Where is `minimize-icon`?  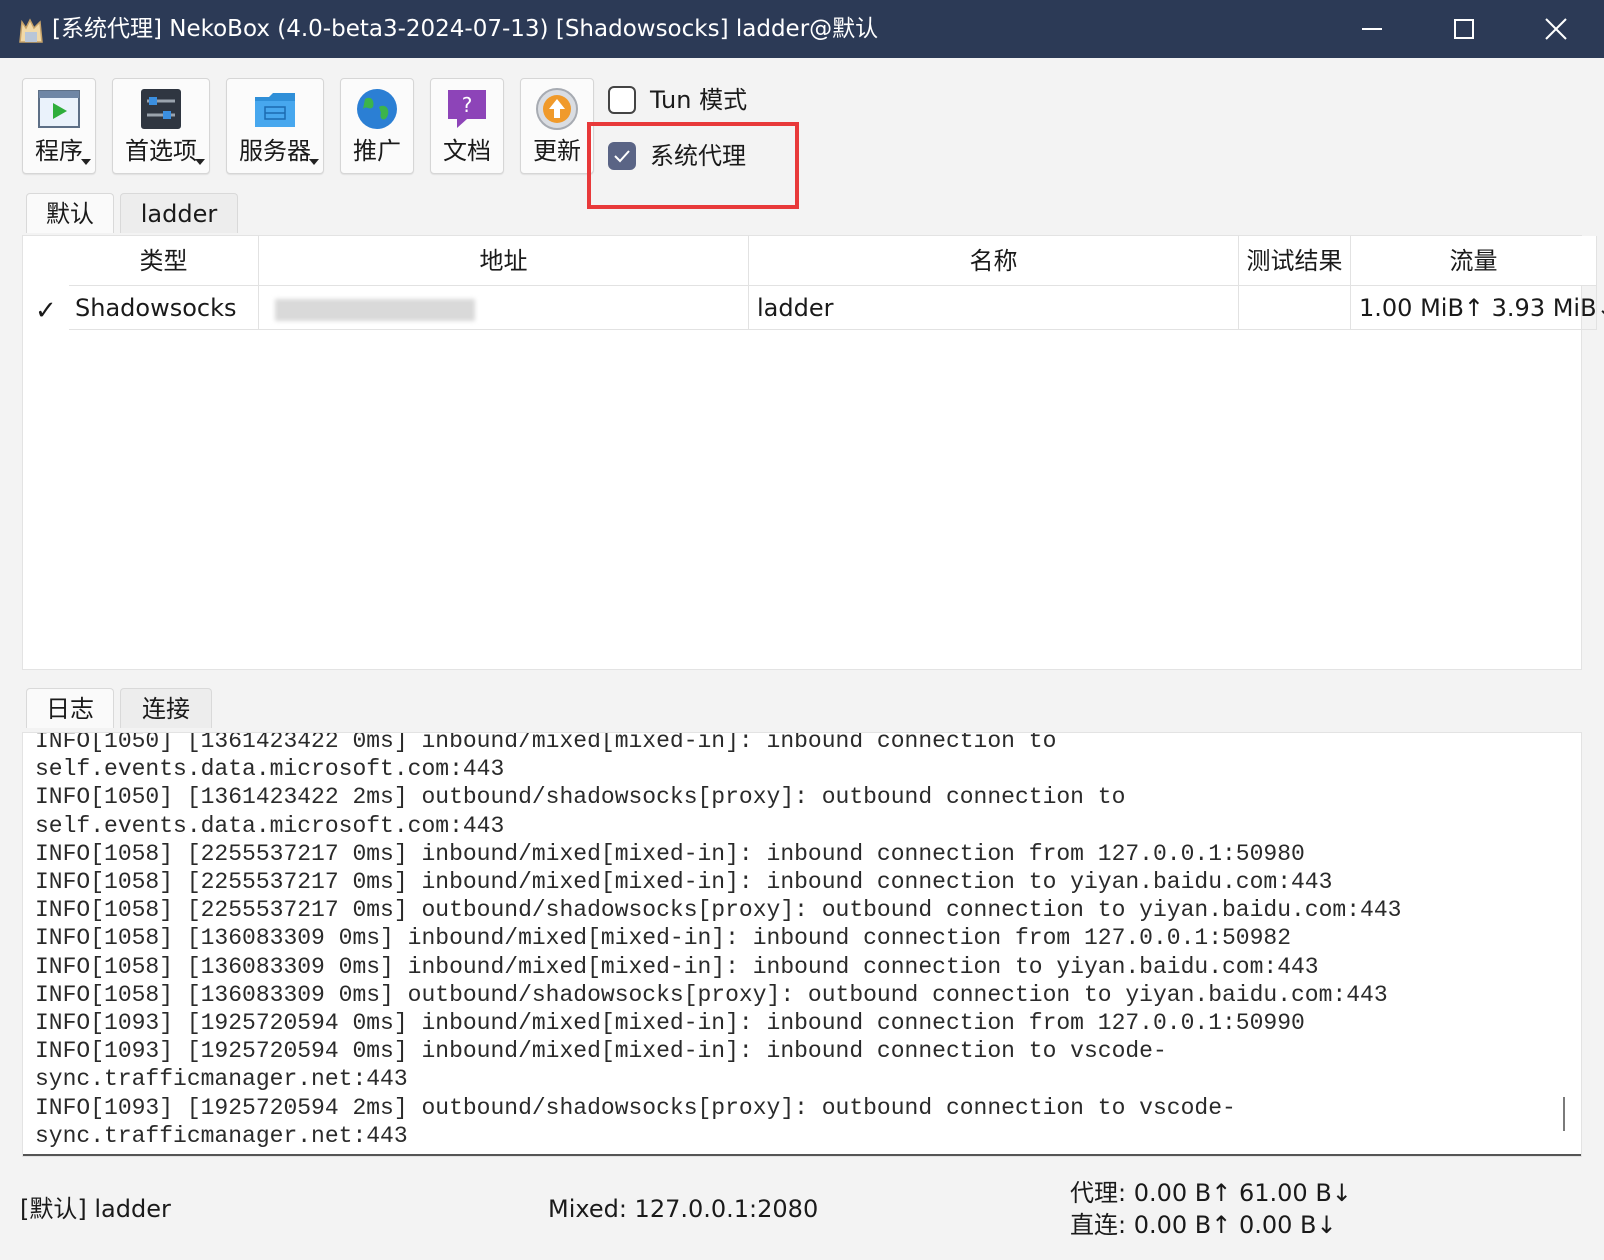 minimize-icon is located at coordinates (1372, 29).